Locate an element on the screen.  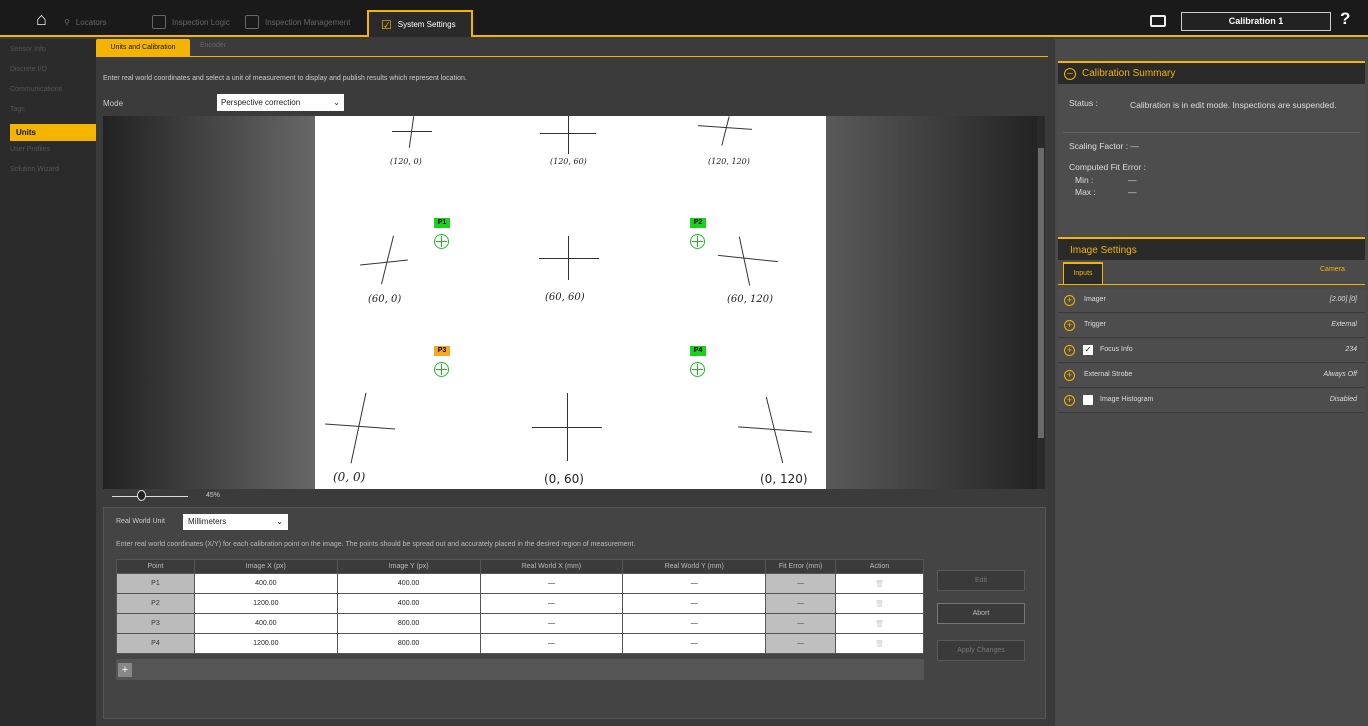
sidebar-item-units: Units is located at coordinates (53, 132).